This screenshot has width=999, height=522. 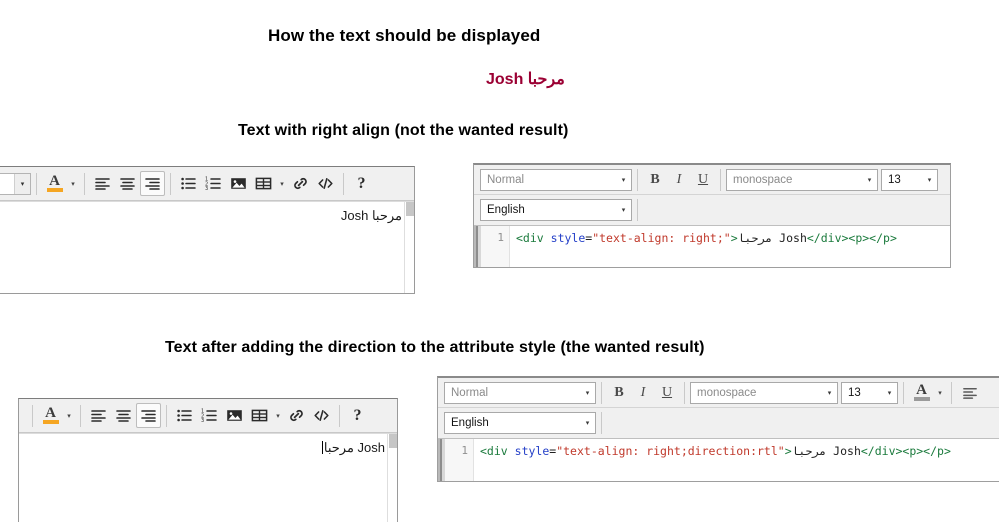 I want to click on line-number-gutter-bottom: 1, so click(x=459, y=460).